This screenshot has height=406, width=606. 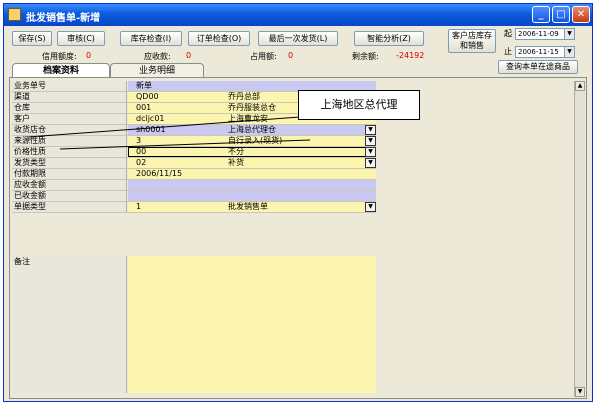 I want to click on callout-pointer-lines, so click(x=169, y=133).